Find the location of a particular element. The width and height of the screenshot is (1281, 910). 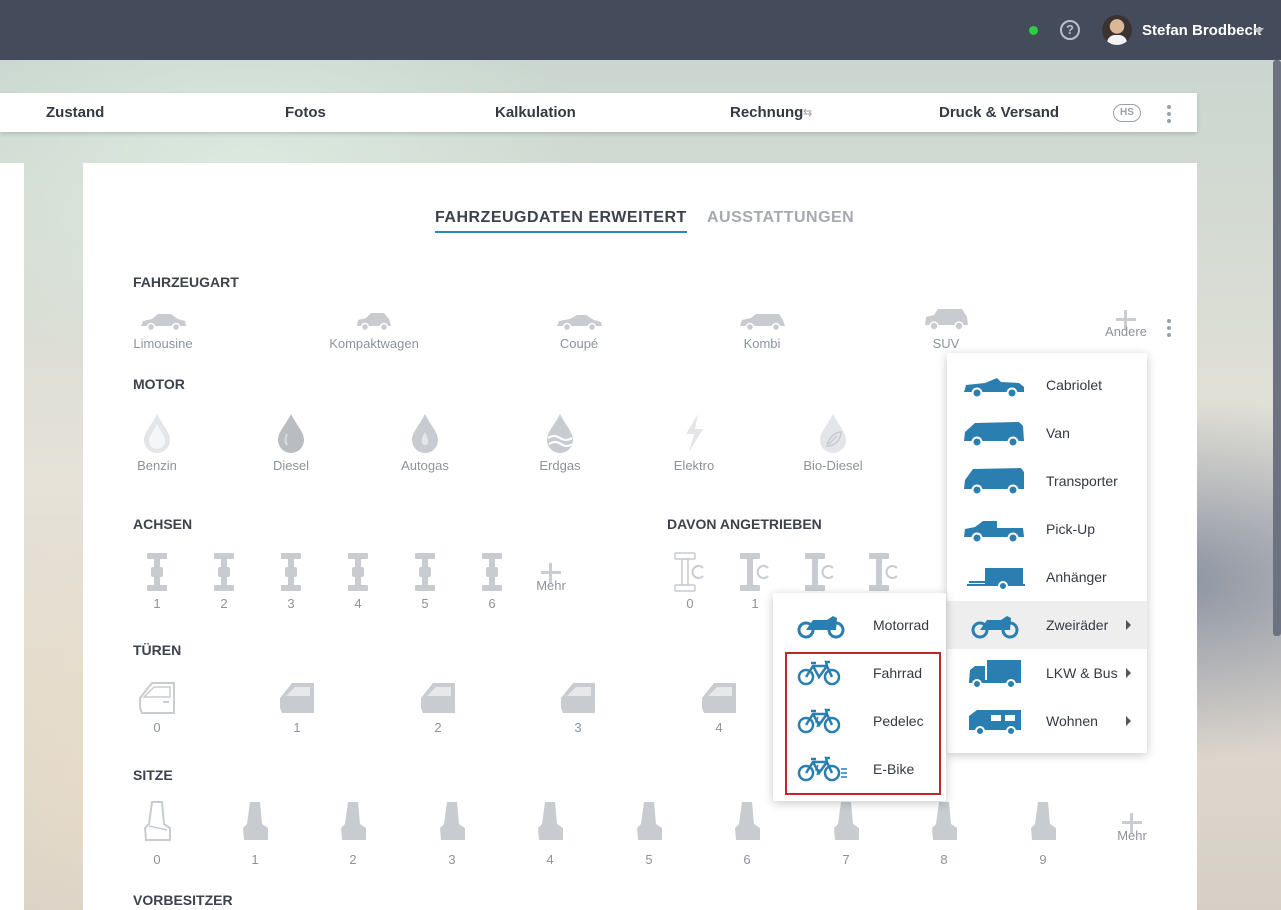

menu-item-label: Cabriolet is located at coordinates (1074, 385).